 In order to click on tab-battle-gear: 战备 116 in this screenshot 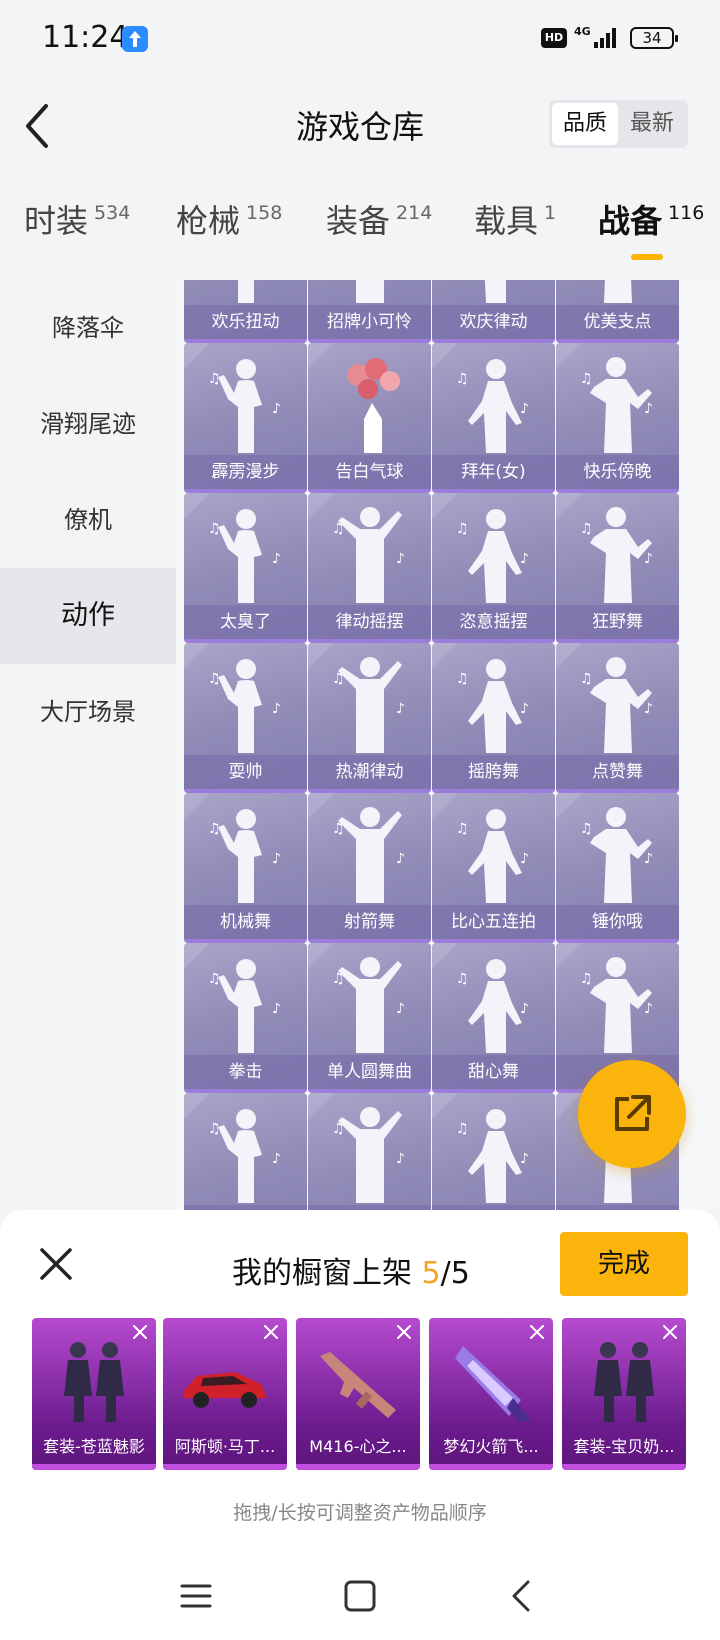, I will do `click(651, 226)`.